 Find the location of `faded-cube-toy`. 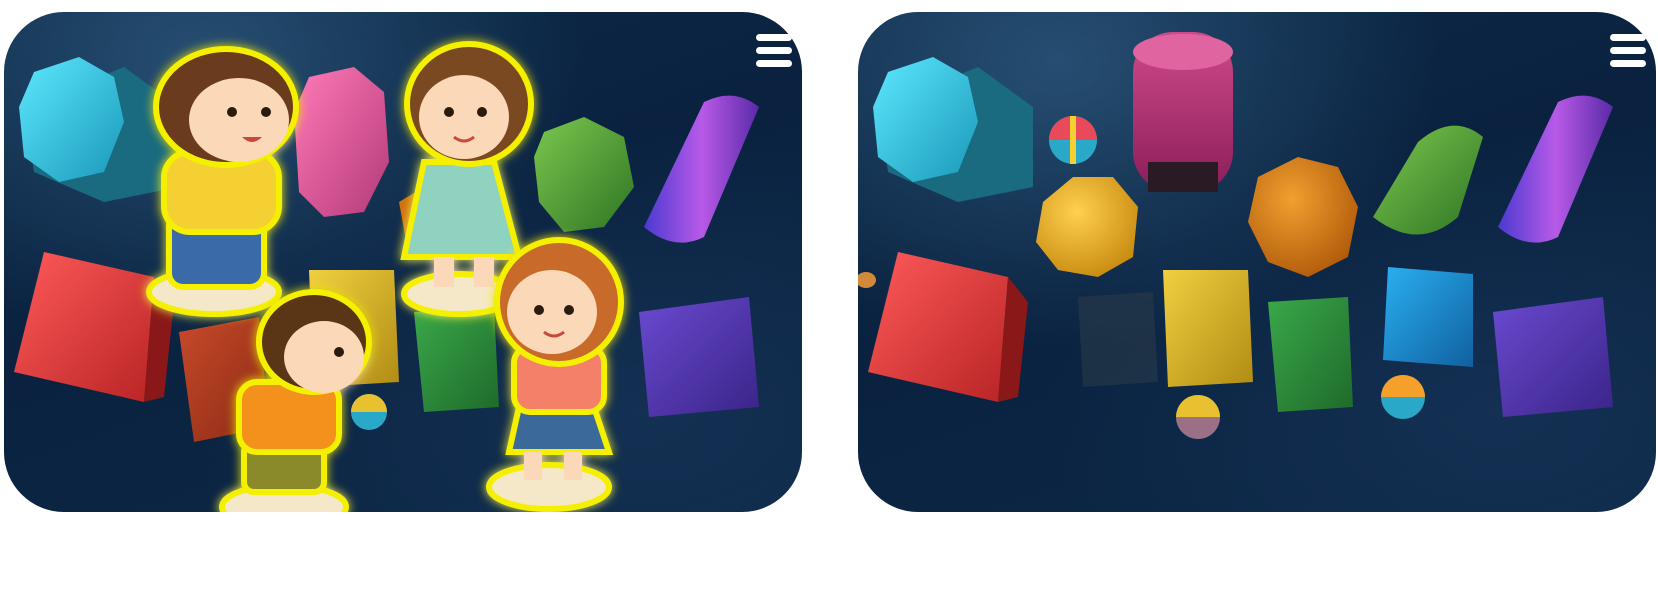

faded-cube-toy is located at coordinates (1118, 339).